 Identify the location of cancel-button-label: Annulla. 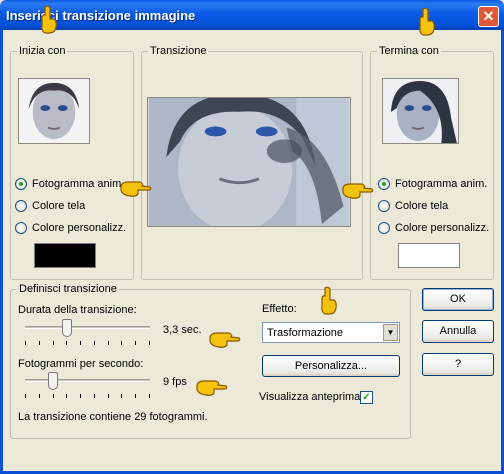
(458, 331).